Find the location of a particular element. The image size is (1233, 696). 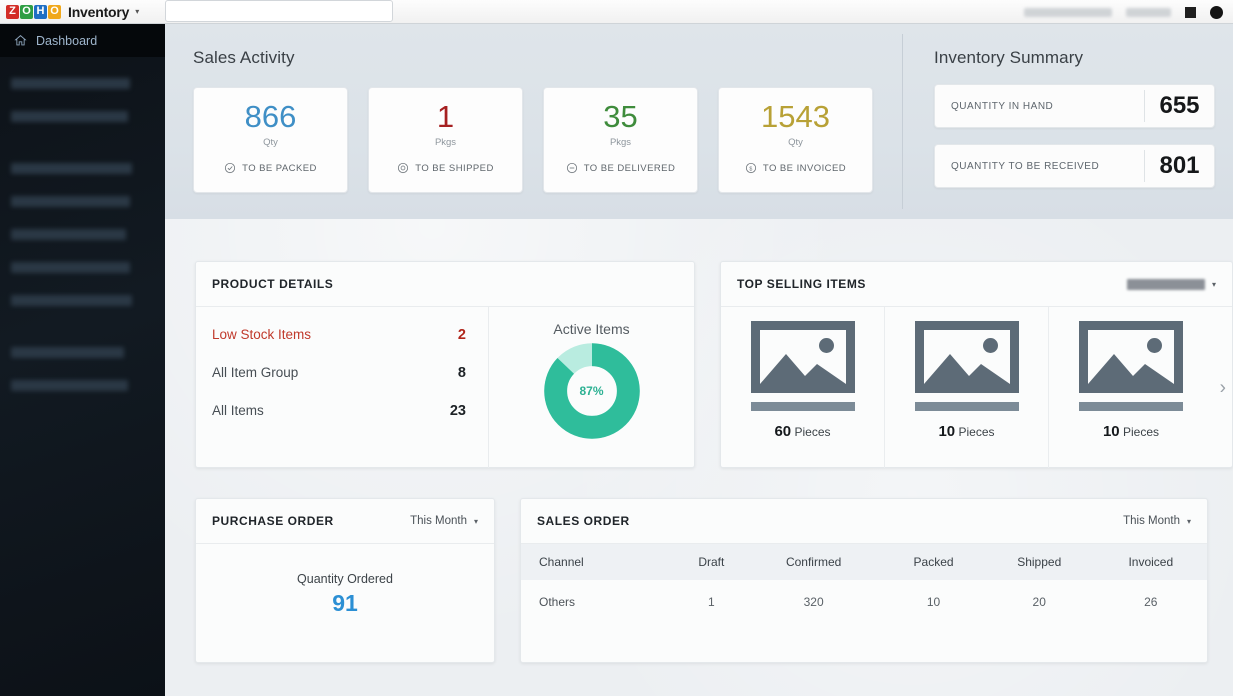

inventory-row-value: 801 is located at coordinates (1179, 166).